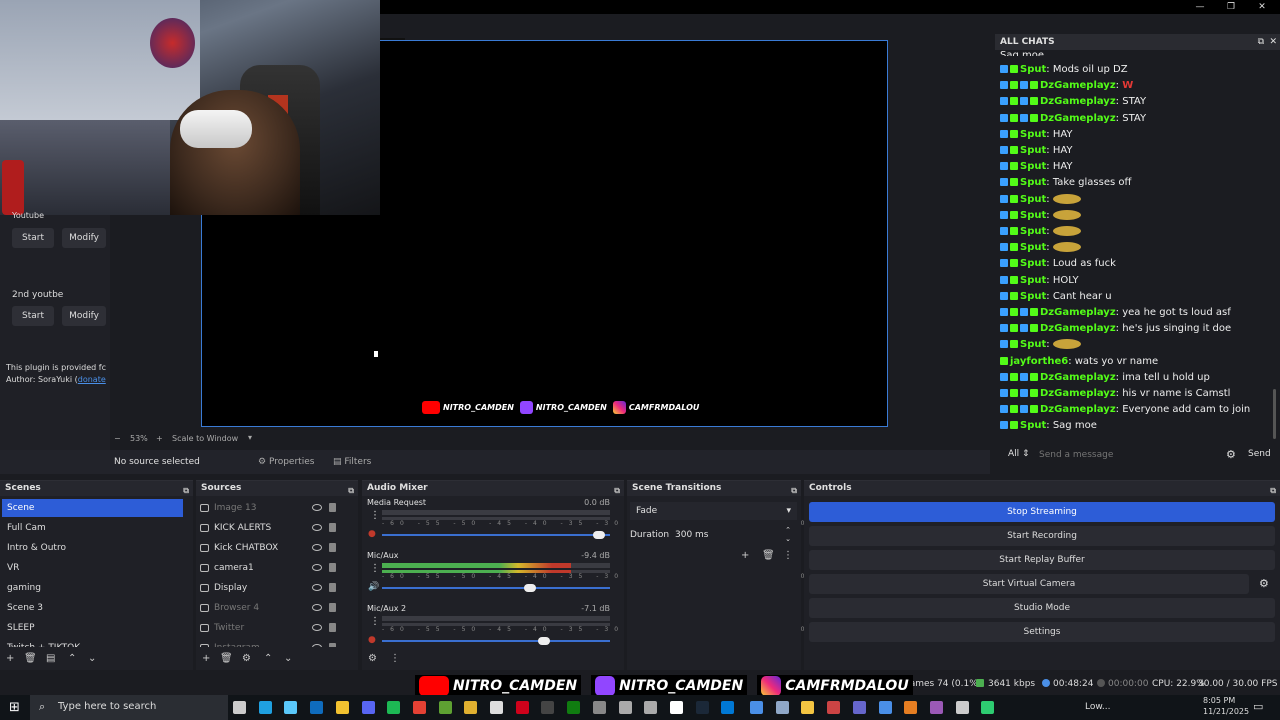 This screenshot has width=1280, height=720. What do you see at coordinates (496, 707) in the screenshot?
I see `notepad-icon` at bounding box center [496, 707].